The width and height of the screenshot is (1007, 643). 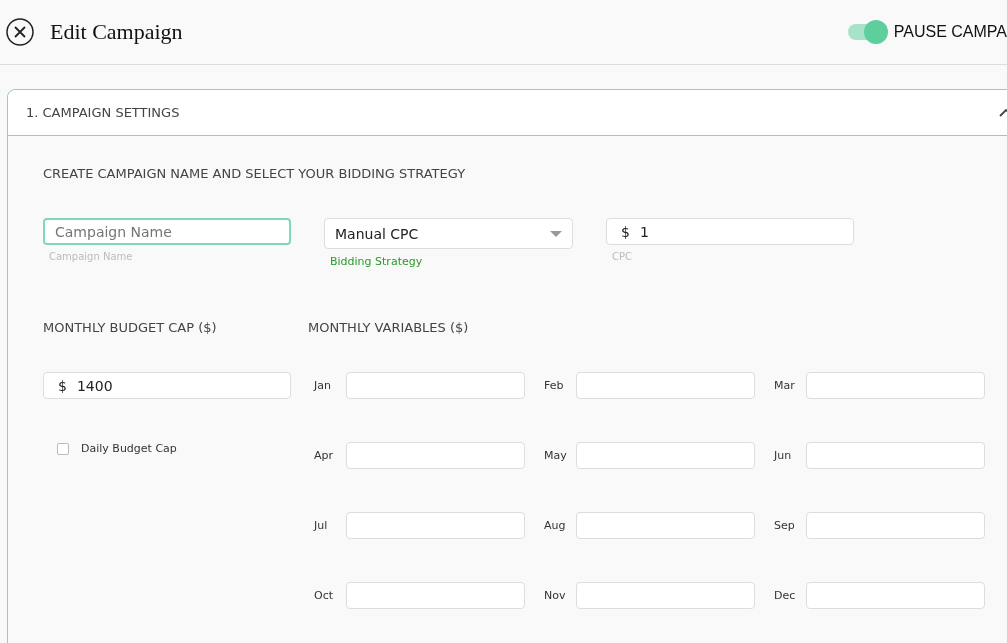 What do you see at coordinates (555, 595) in the screenshot?
I see `month-label: Nov` at bounding box center [555, 595].